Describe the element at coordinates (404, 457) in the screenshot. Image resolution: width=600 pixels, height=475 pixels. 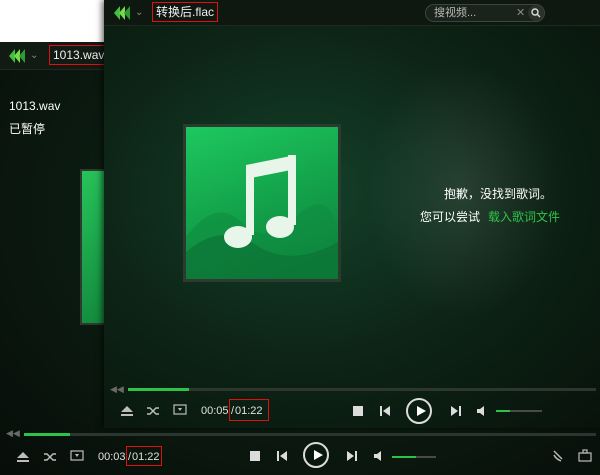
I see `back-volume-fill` at that location.